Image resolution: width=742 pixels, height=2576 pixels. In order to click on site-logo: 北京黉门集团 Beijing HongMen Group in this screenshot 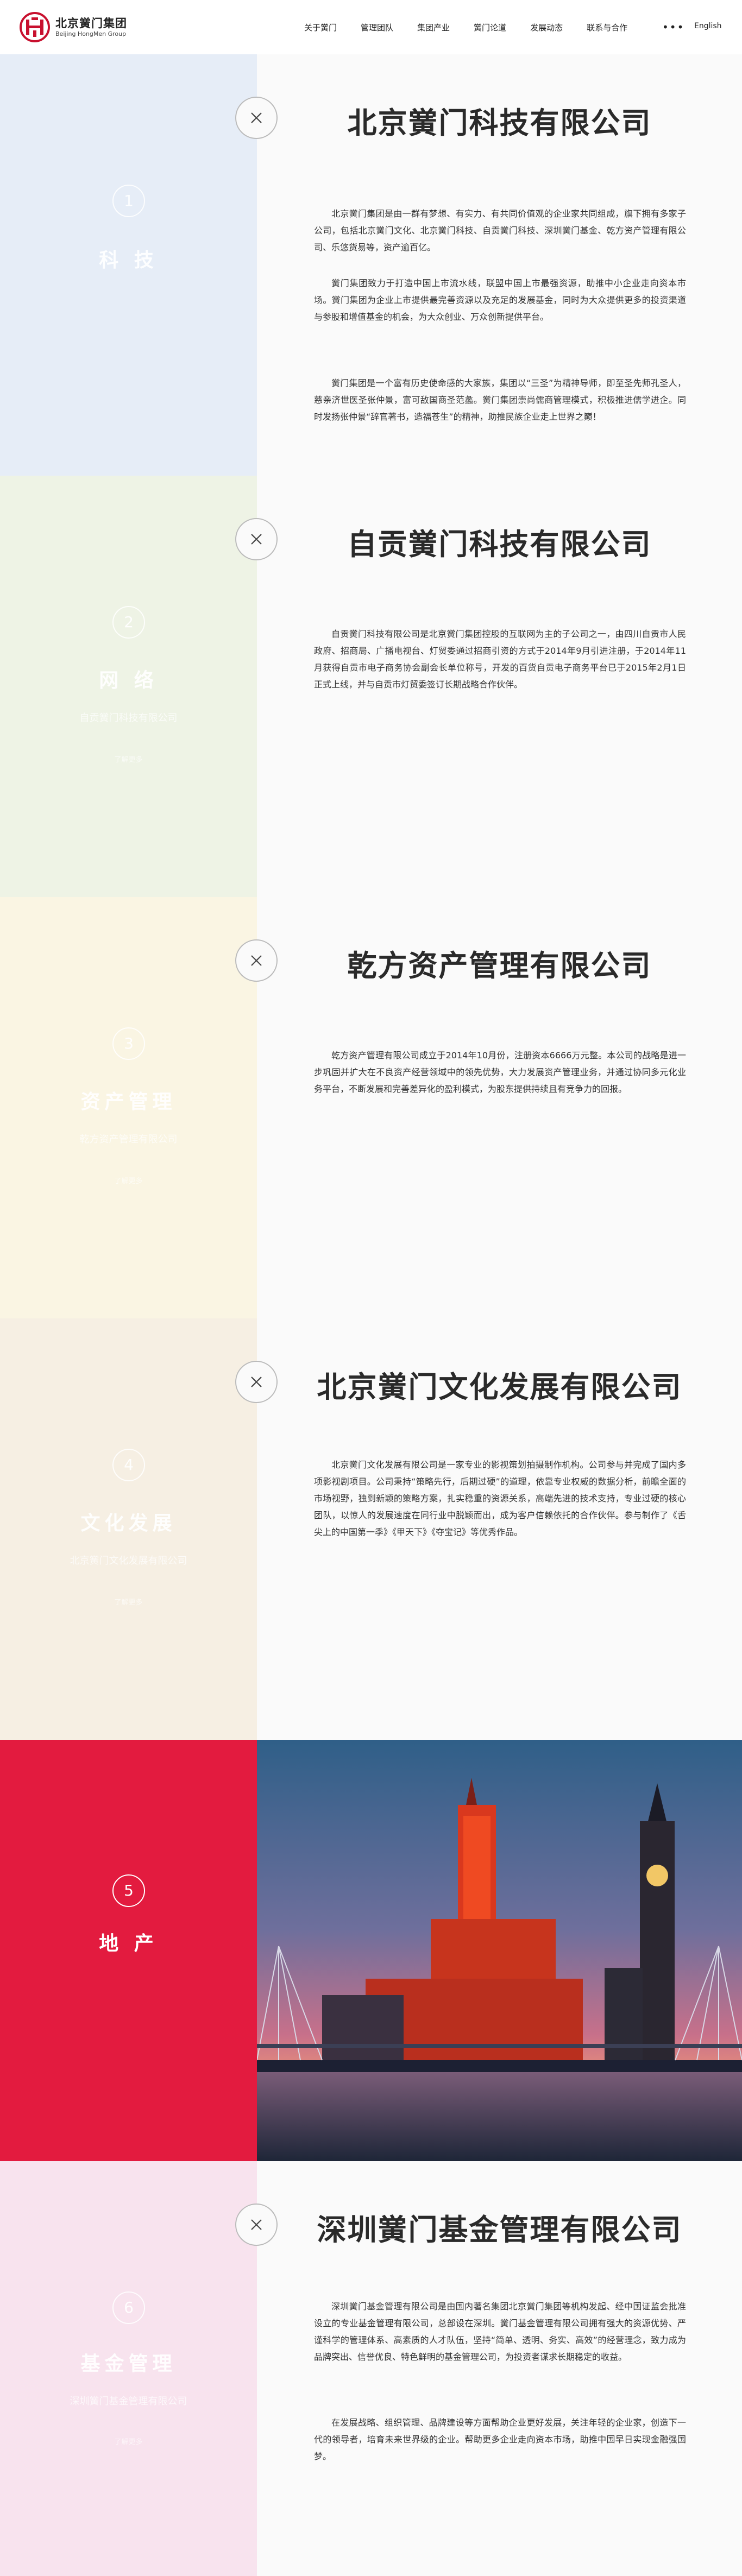, I will do `click(72, 27)`.